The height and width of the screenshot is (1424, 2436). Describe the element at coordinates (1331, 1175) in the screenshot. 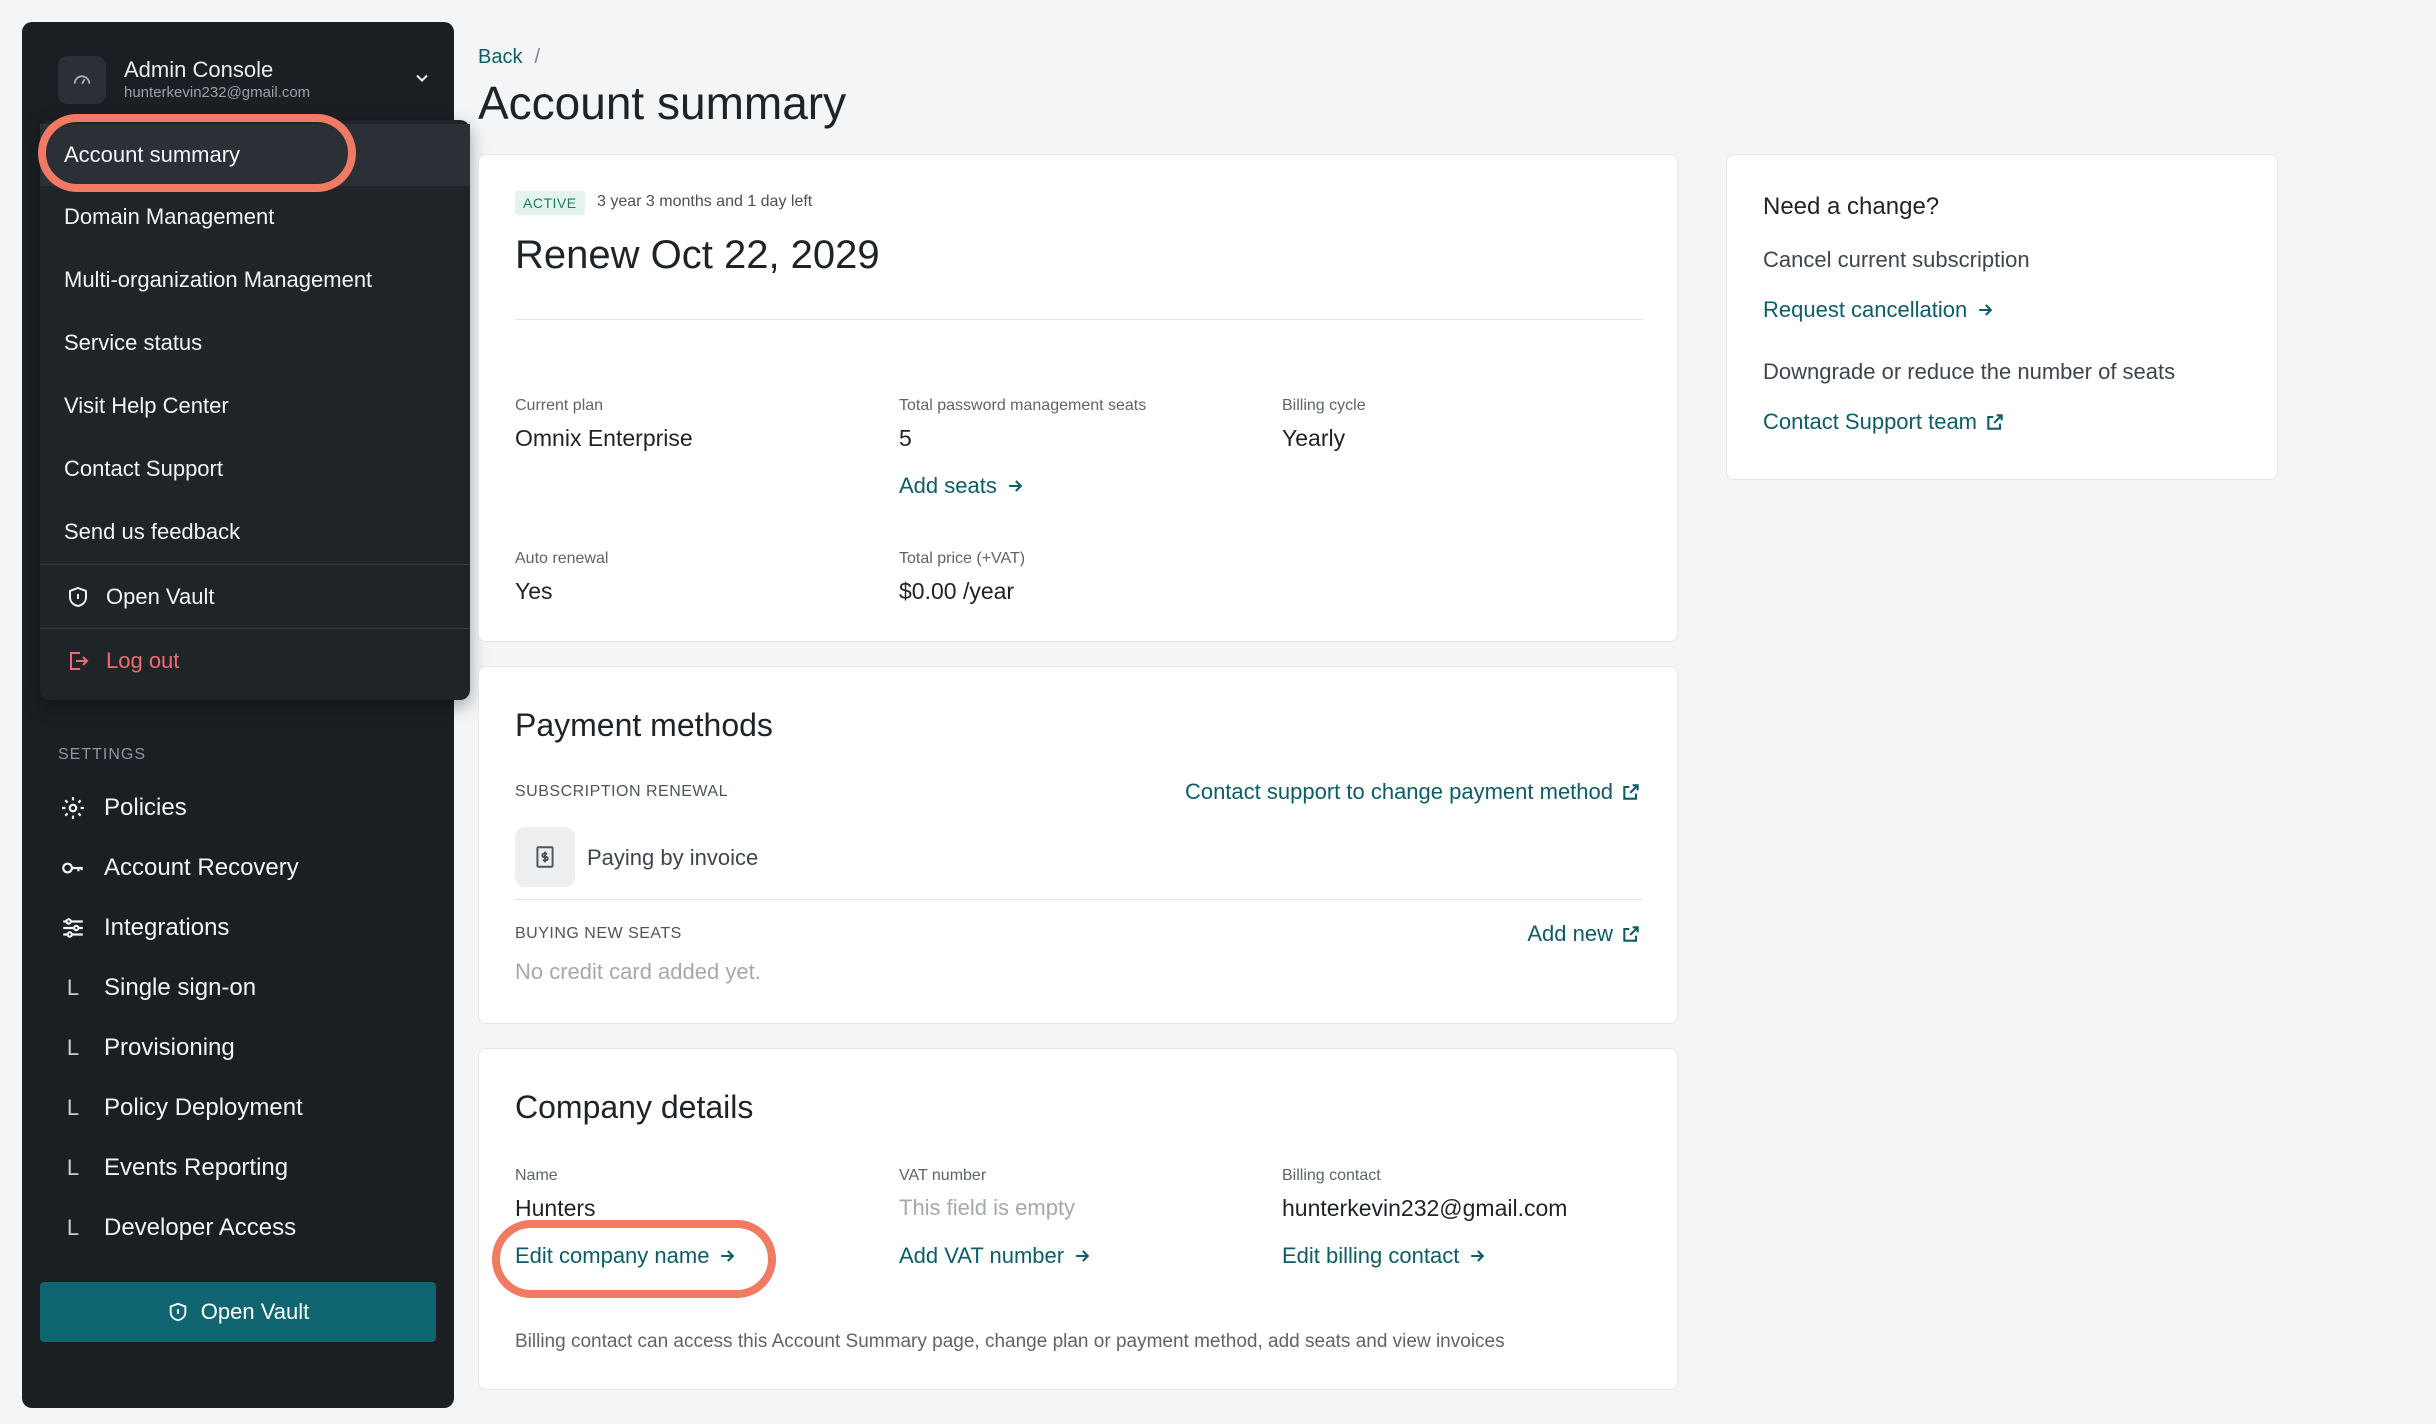

I see `billing-contact-label: Billing contact` at that location.